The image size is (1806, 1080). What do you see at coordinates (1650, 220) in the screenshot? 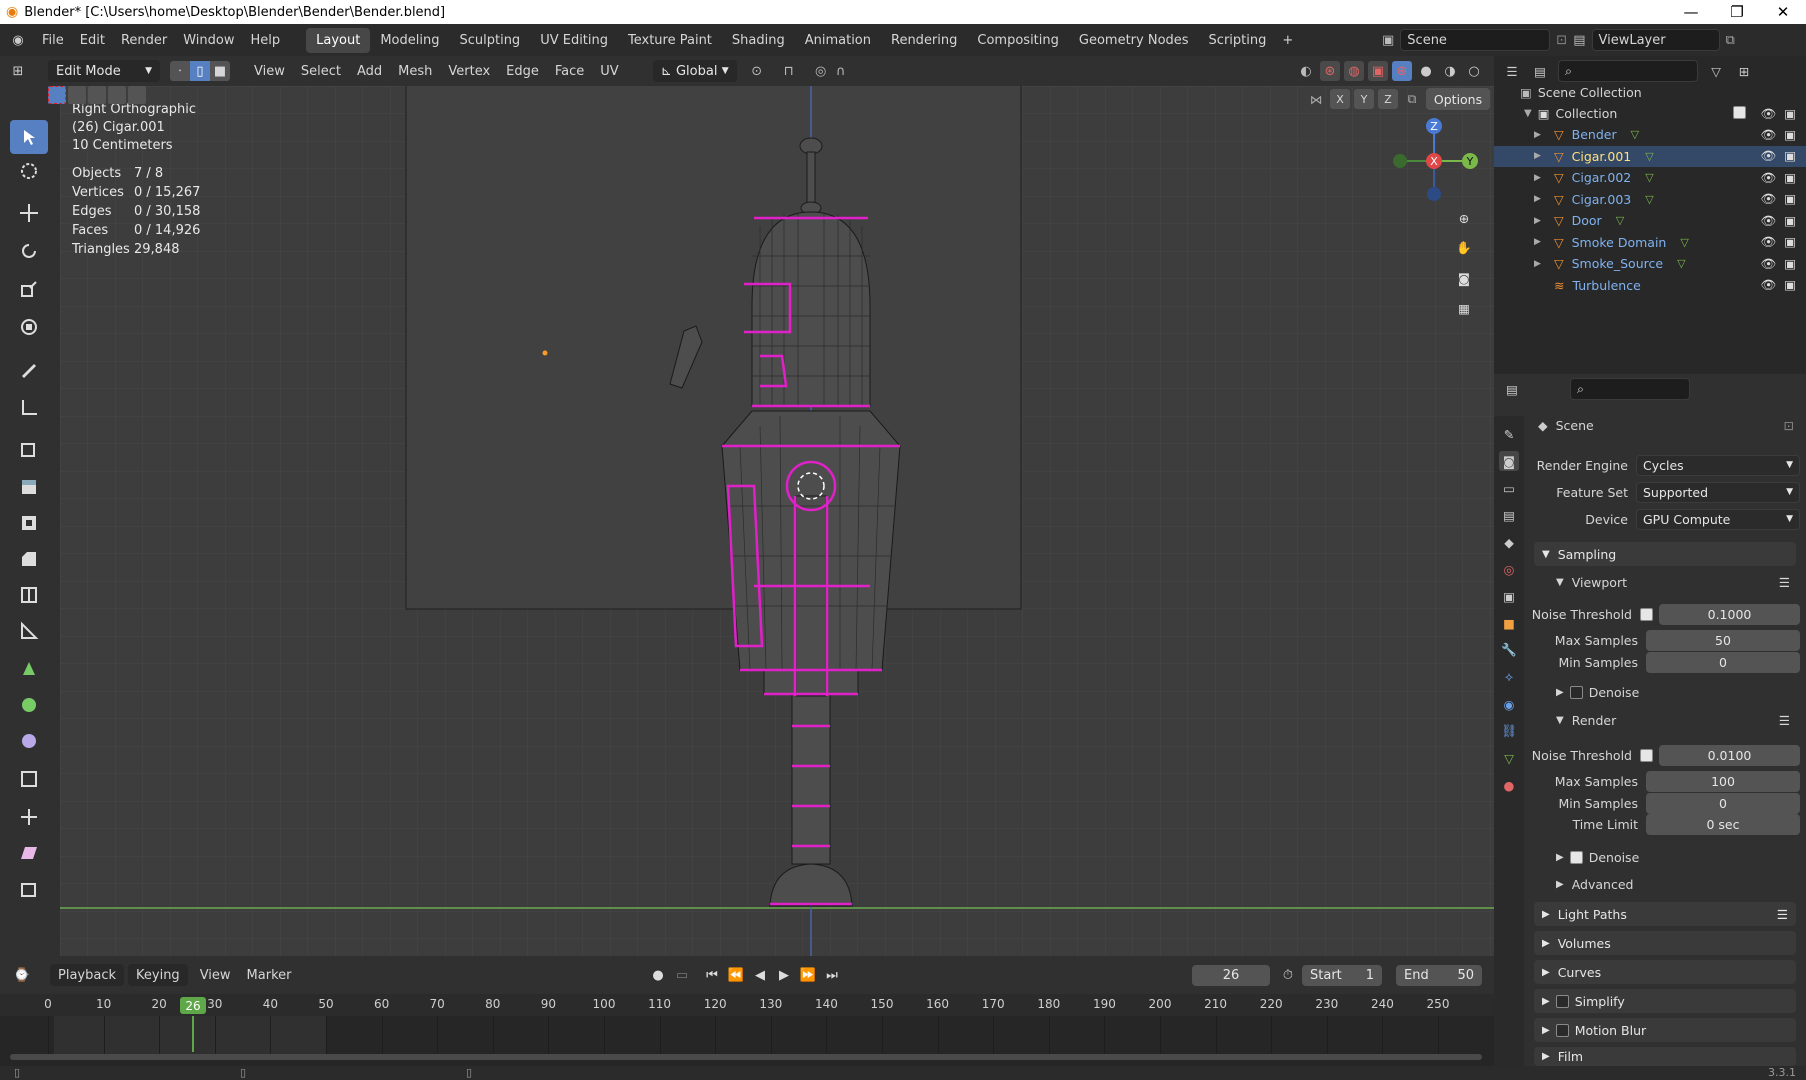
I see `outliner-item-door: ▶ ▽ Door ▽ 👁 ▣` at bounding box center [1650, 220].